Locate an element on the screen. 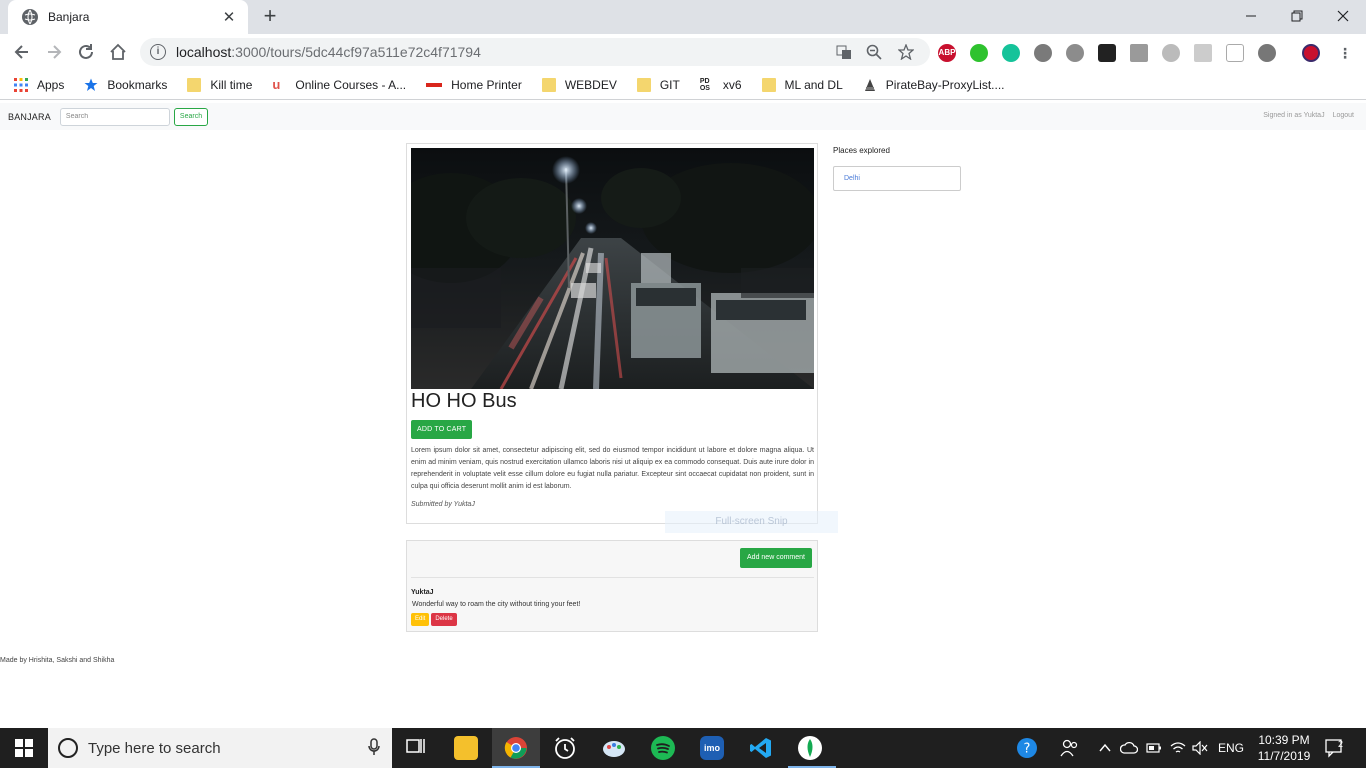  spotify-icon is located at coordinates (663, 748).